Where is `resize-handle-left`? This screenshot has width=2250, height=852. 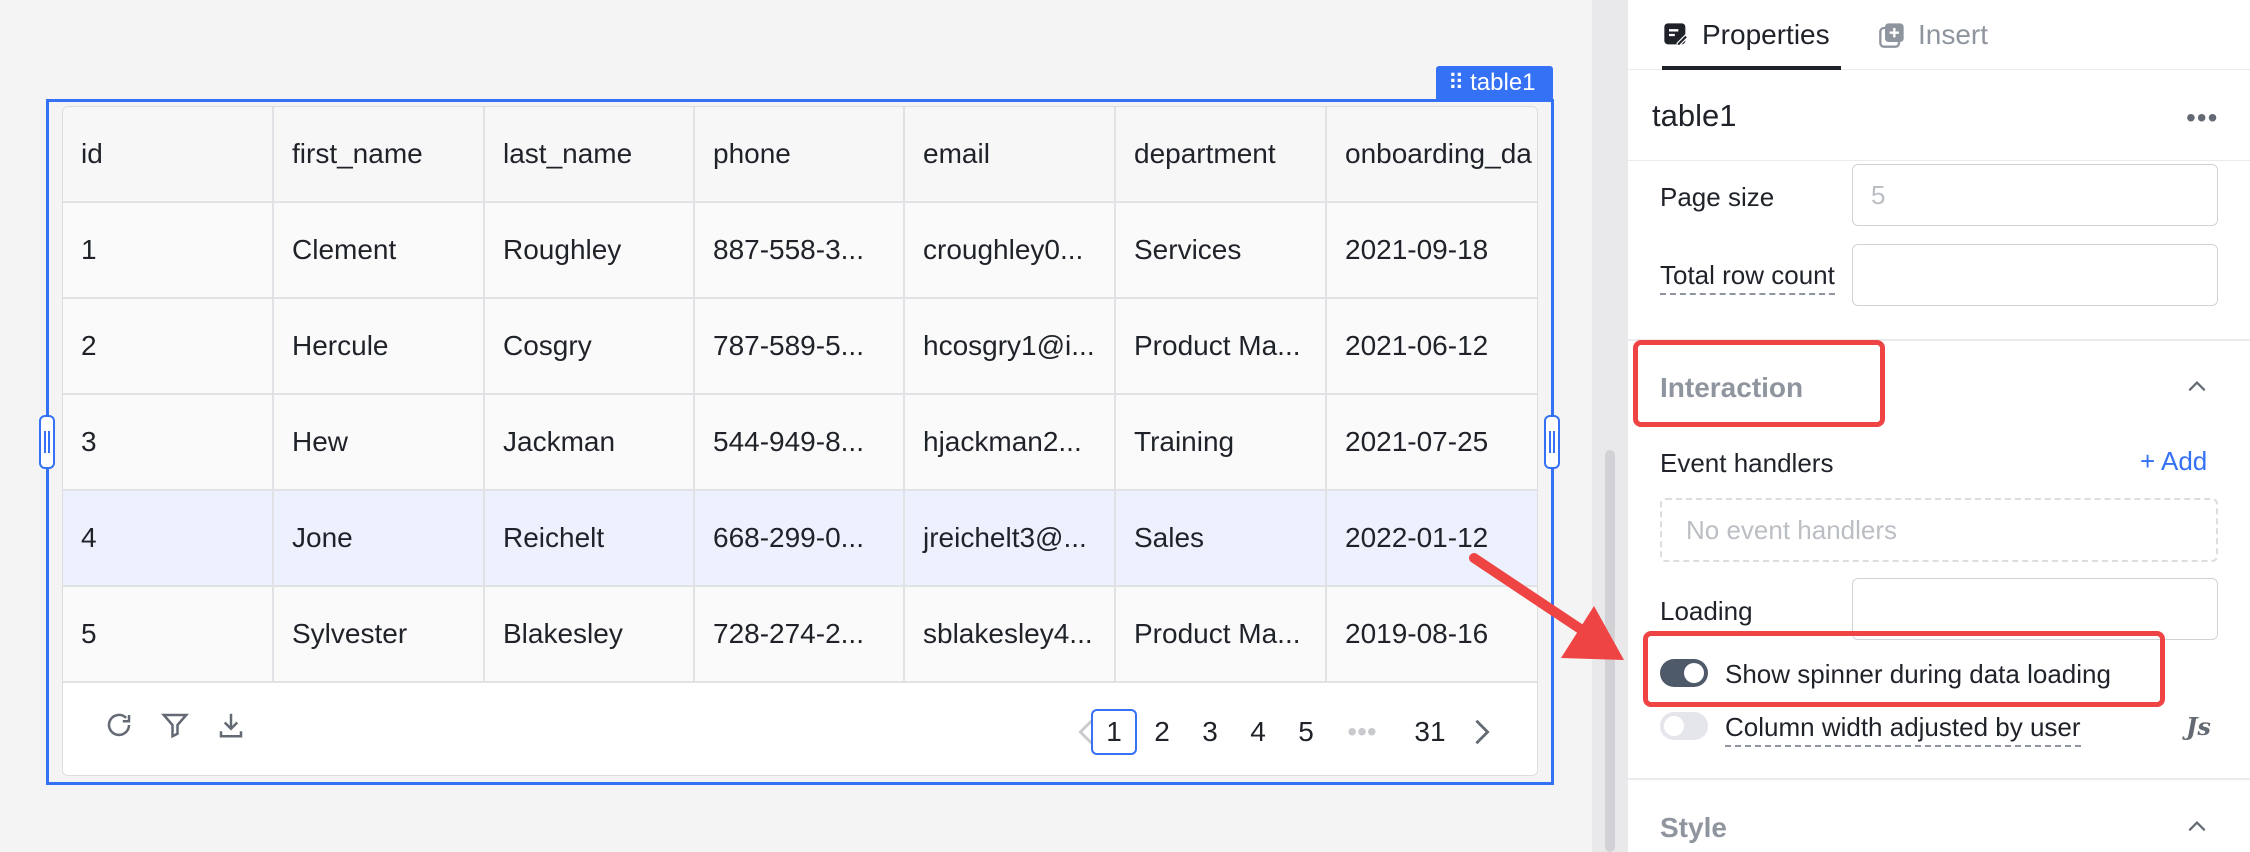 resize-handle-left is located at coordinates (47, 442).